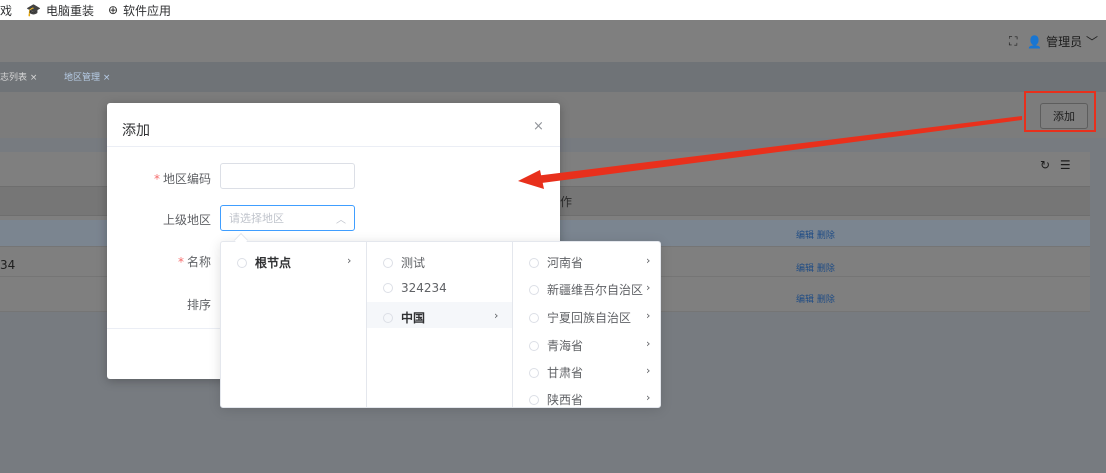  I want to click on user-name: 管理员, so click(1064, 42).